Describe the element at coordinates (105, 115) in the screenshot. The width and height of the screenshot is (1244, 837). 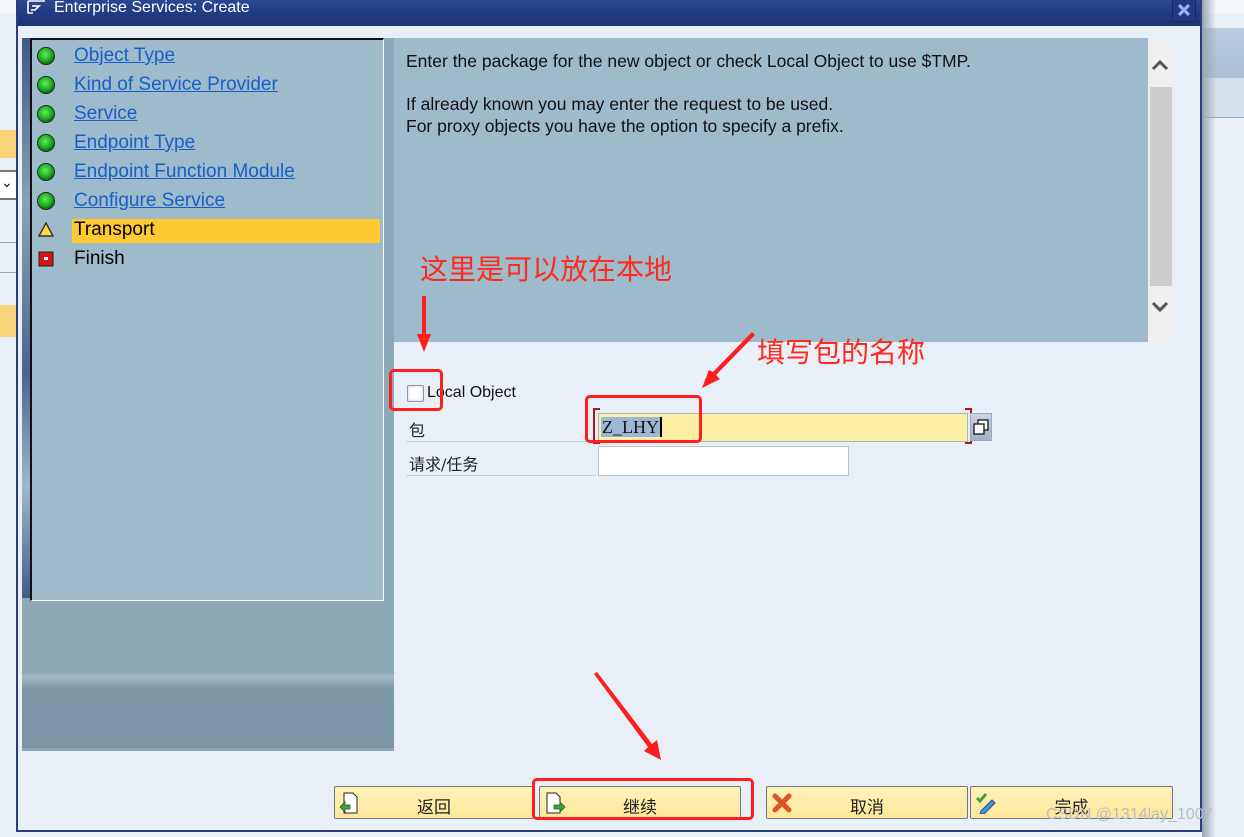
I see `step-link: Service` at that location.